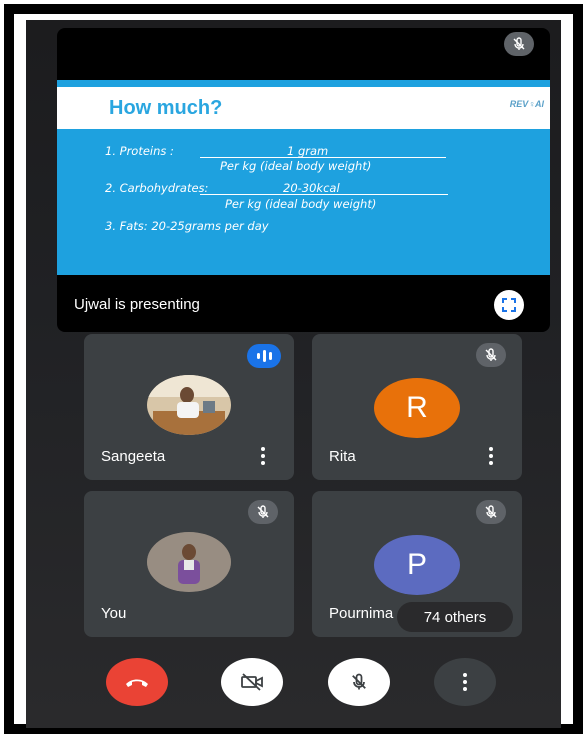 The height and width of the screenshot is (738, 587). What do you see at coordinates (296, 166) in the screenshot?
I see `slide-proteins-per: Per kg (ideal body weight)` at bounding box center [296, 166].